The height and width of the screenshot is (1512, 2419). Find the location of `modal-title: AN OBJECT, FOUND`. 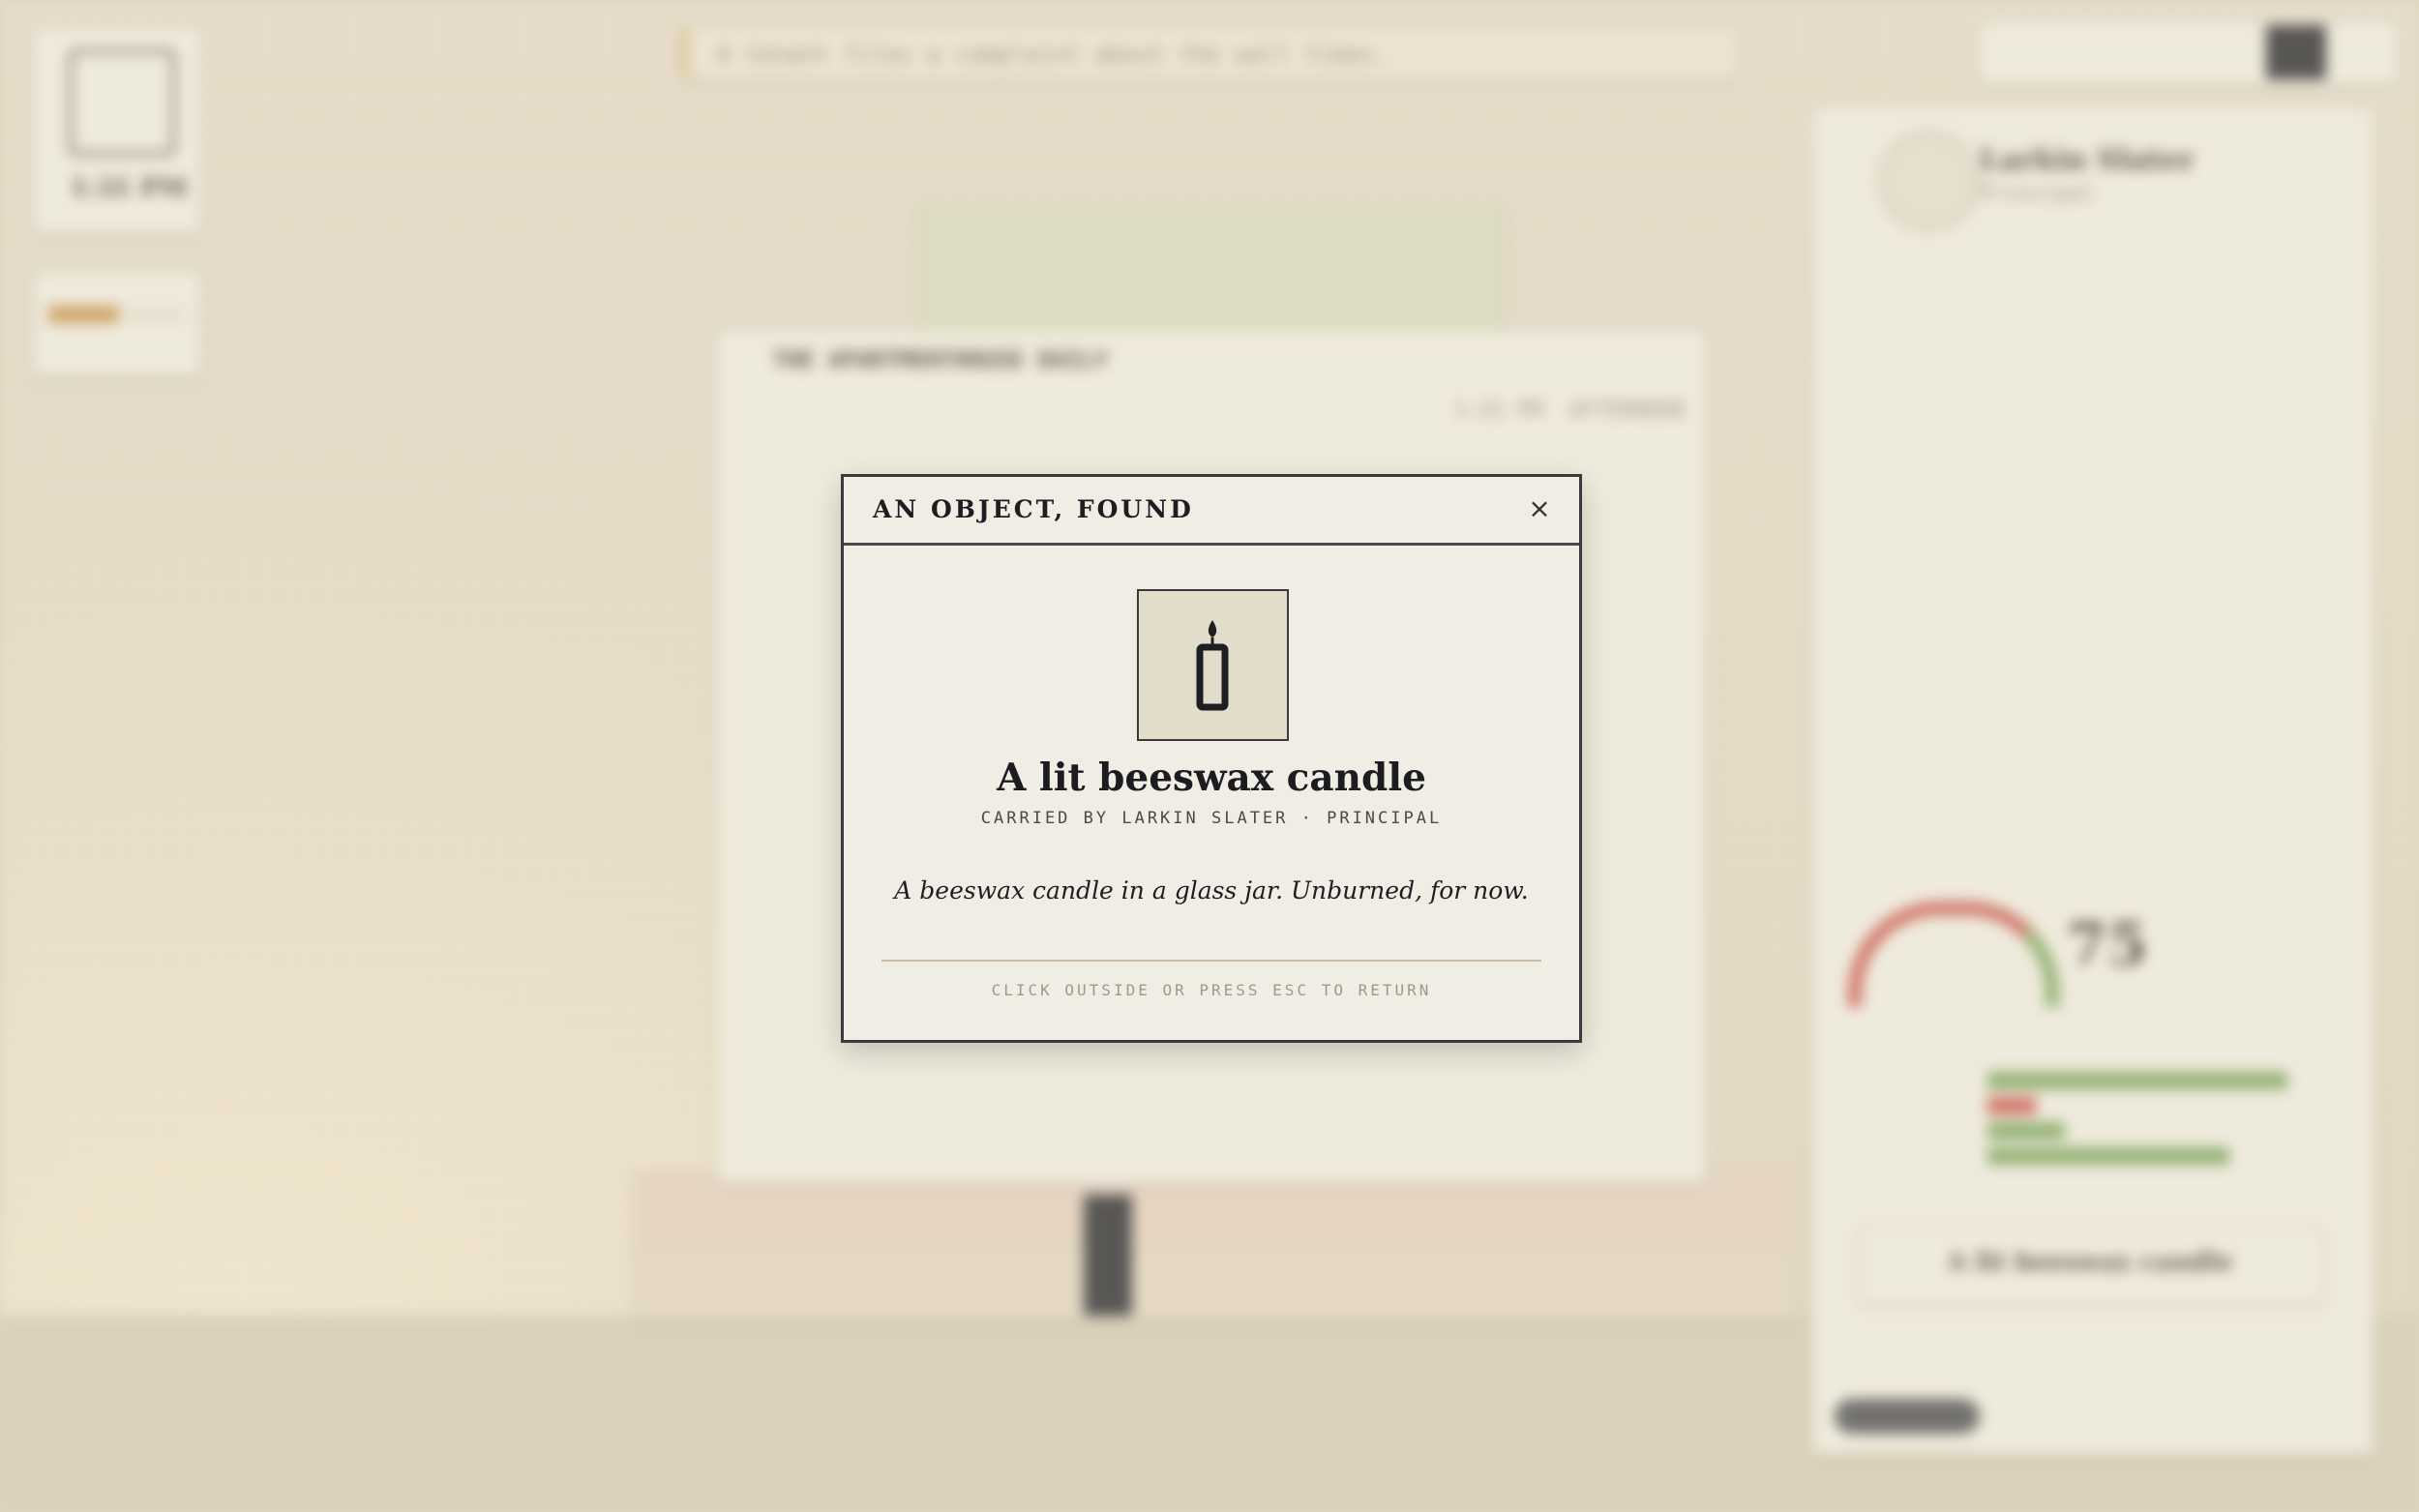

modal-title: AN OBJECT, FOUND is located at coordinates (1034, 509).